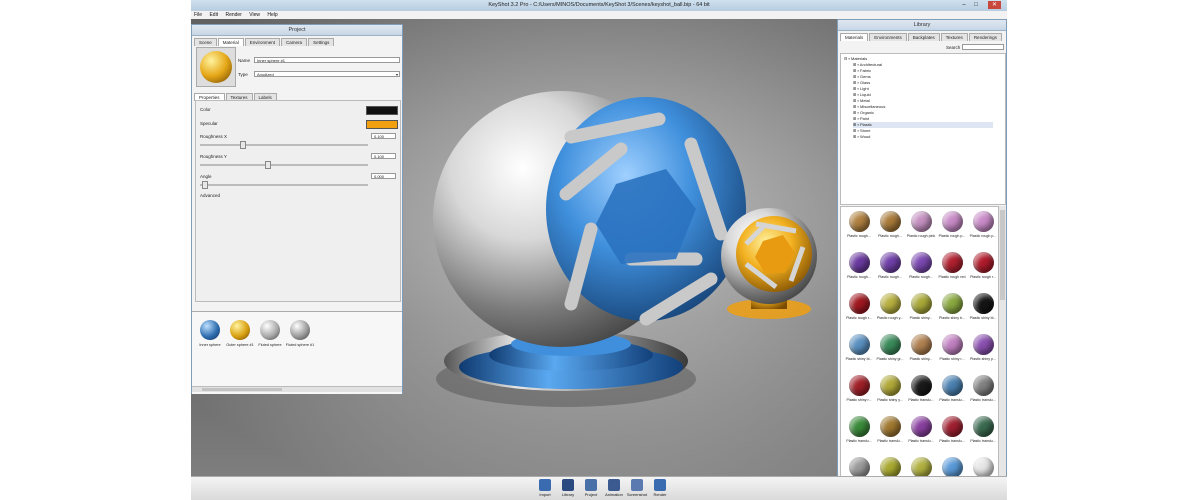  What do you see at coordinates (861, 137) in the screenshot?
I see `tree-item: ⊞ ▪ Wood` at bounding box center [861, 137].